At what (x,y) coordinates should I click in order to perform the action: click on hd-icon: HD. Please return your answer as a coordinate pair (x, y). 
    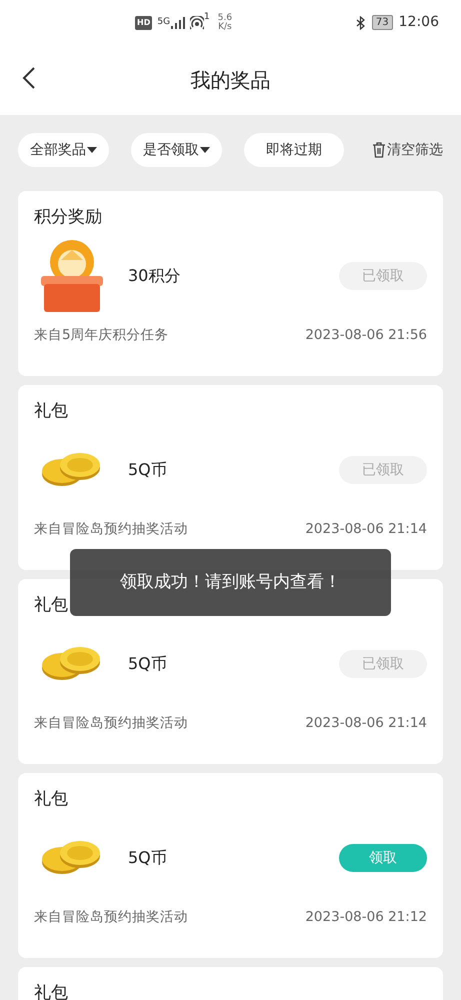
    Looking at the image, I should click on (143, 23).